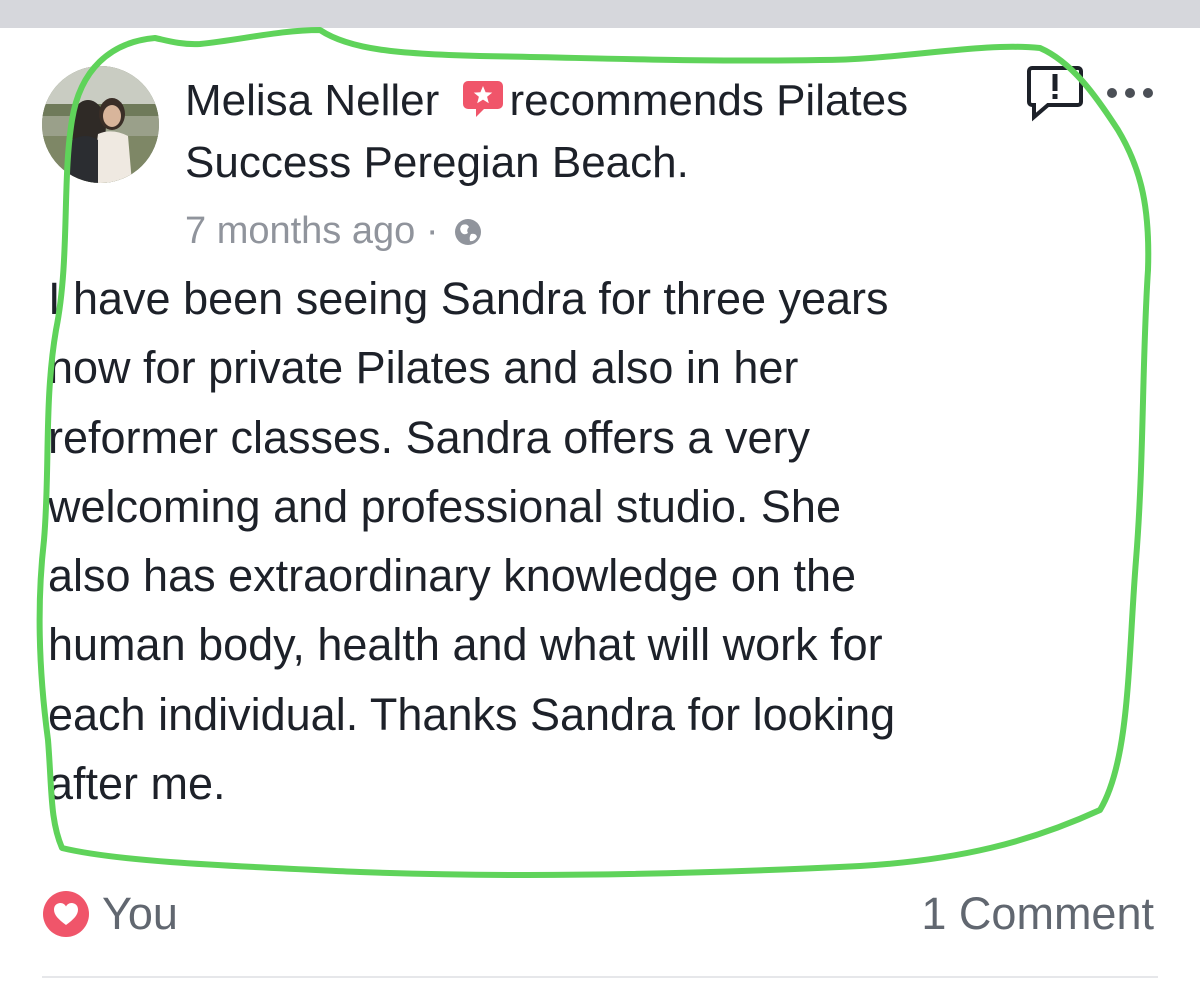 This screenshot has height=986, width=1200. I want to click on footer-divider, so click(600, 977).